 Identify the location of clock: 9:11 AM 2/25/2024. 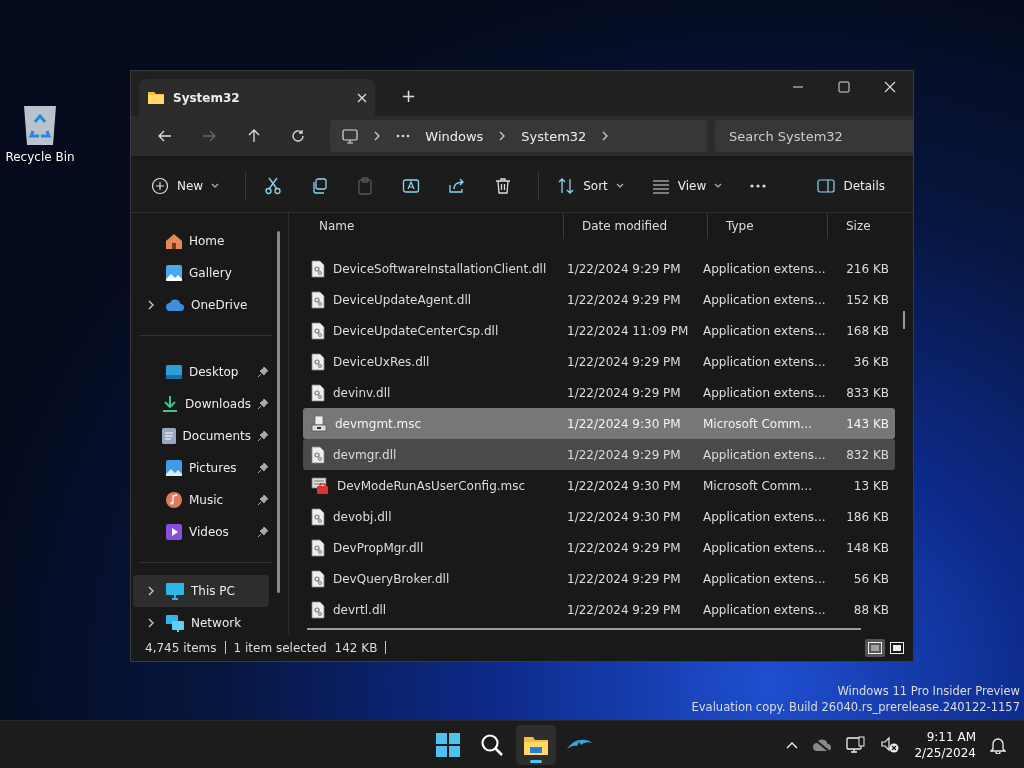
(945, 744).